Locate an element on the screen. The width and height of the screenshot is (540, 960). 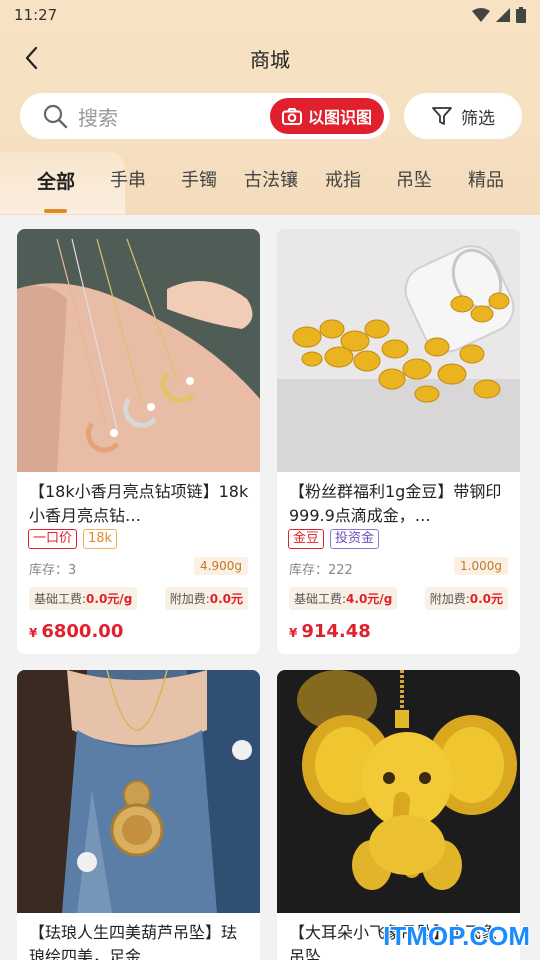
filter-label: 筛选 is located at coordinates (478, 118).